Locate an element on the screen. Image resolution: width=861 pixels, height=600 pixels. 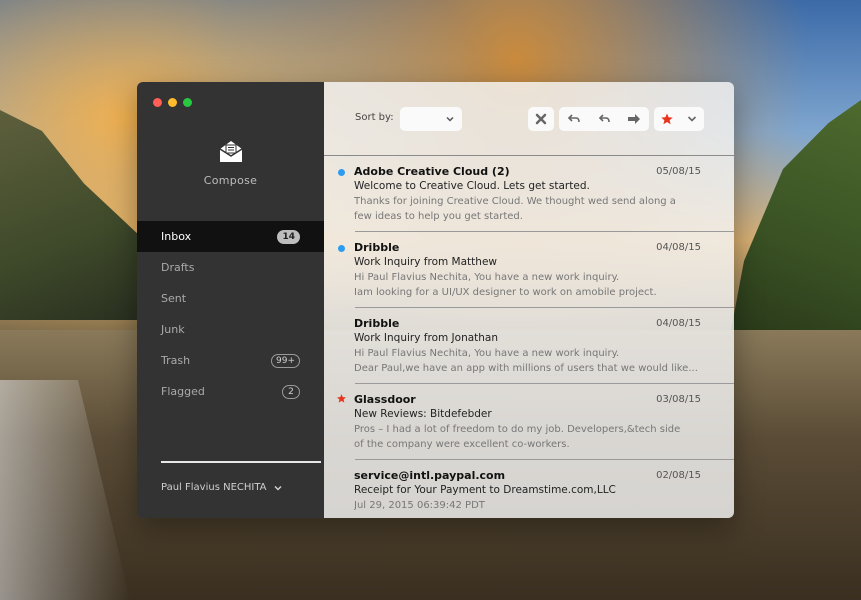
flag-options-button is located at coordinates (691, 119).